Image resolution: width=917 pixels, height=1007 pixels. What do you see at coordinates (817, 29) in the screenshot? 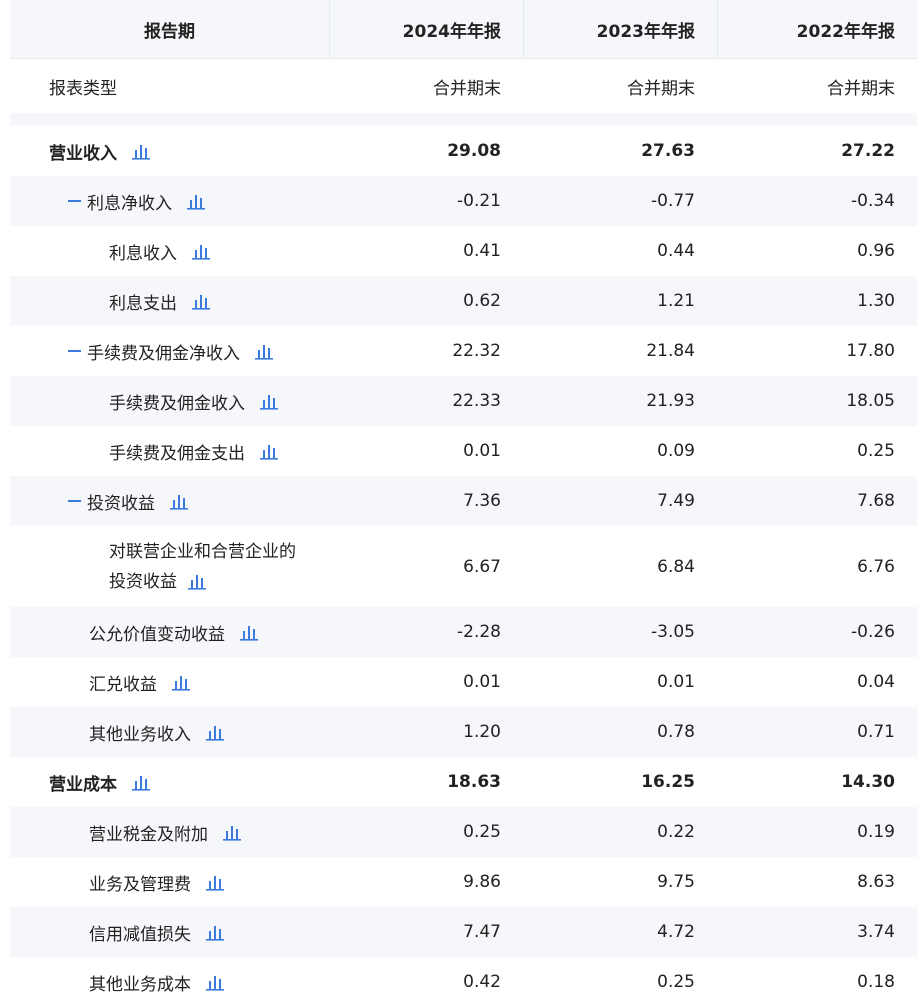
I see `header-year-2022: 2022年年报` at bounding box center [817, 29].